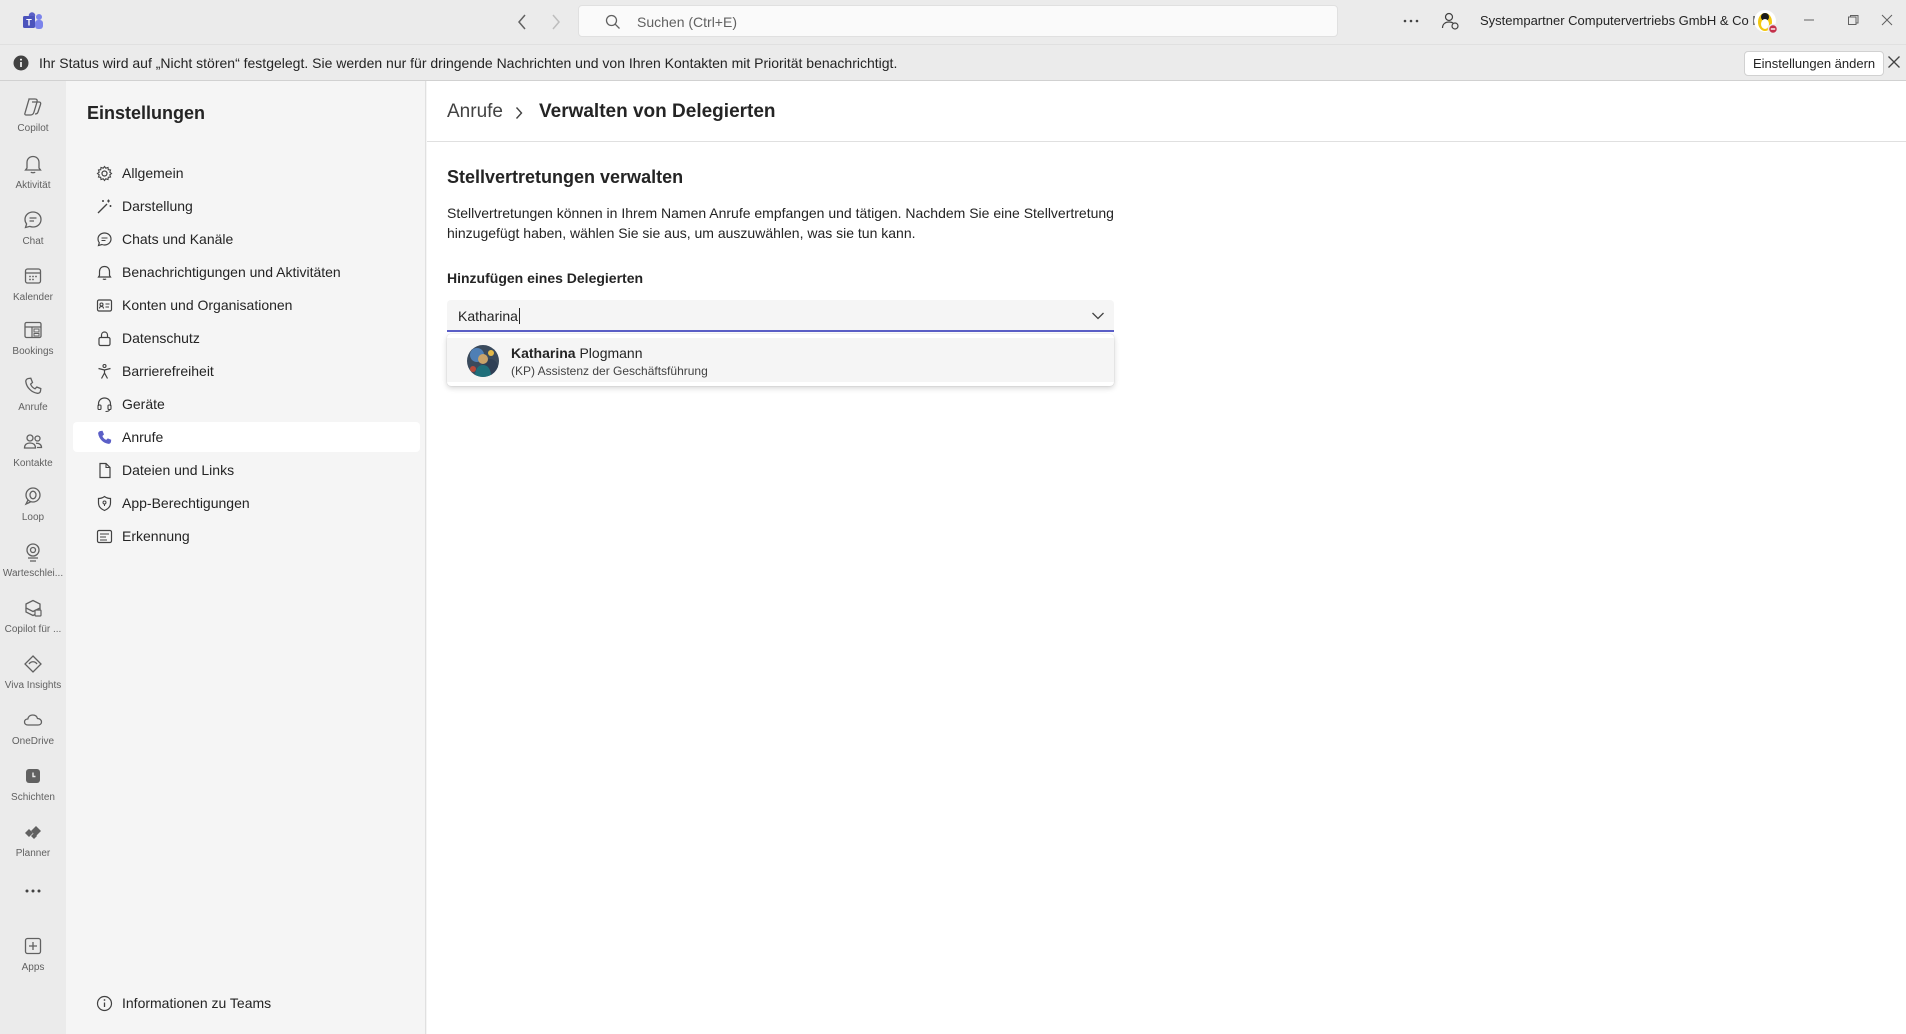 The height and width of the screenshot is (1034, 1906). What do you see at coordinates (197, 1003) in the screenshot?
I see `about-label: Informationen zu Teams` at bounding box center [197, 1003].